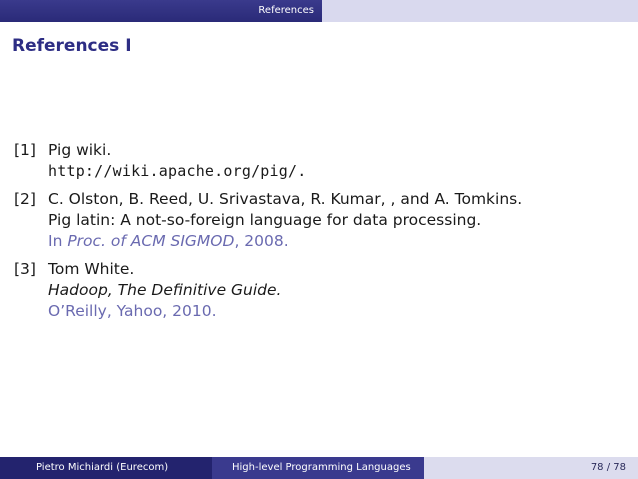 Image resolution: width=638 pixels, height=479 pixels. Describe the element at coordinates (58, 241) in the screenshot. I see `reference-venue-prefix: In` at that location.